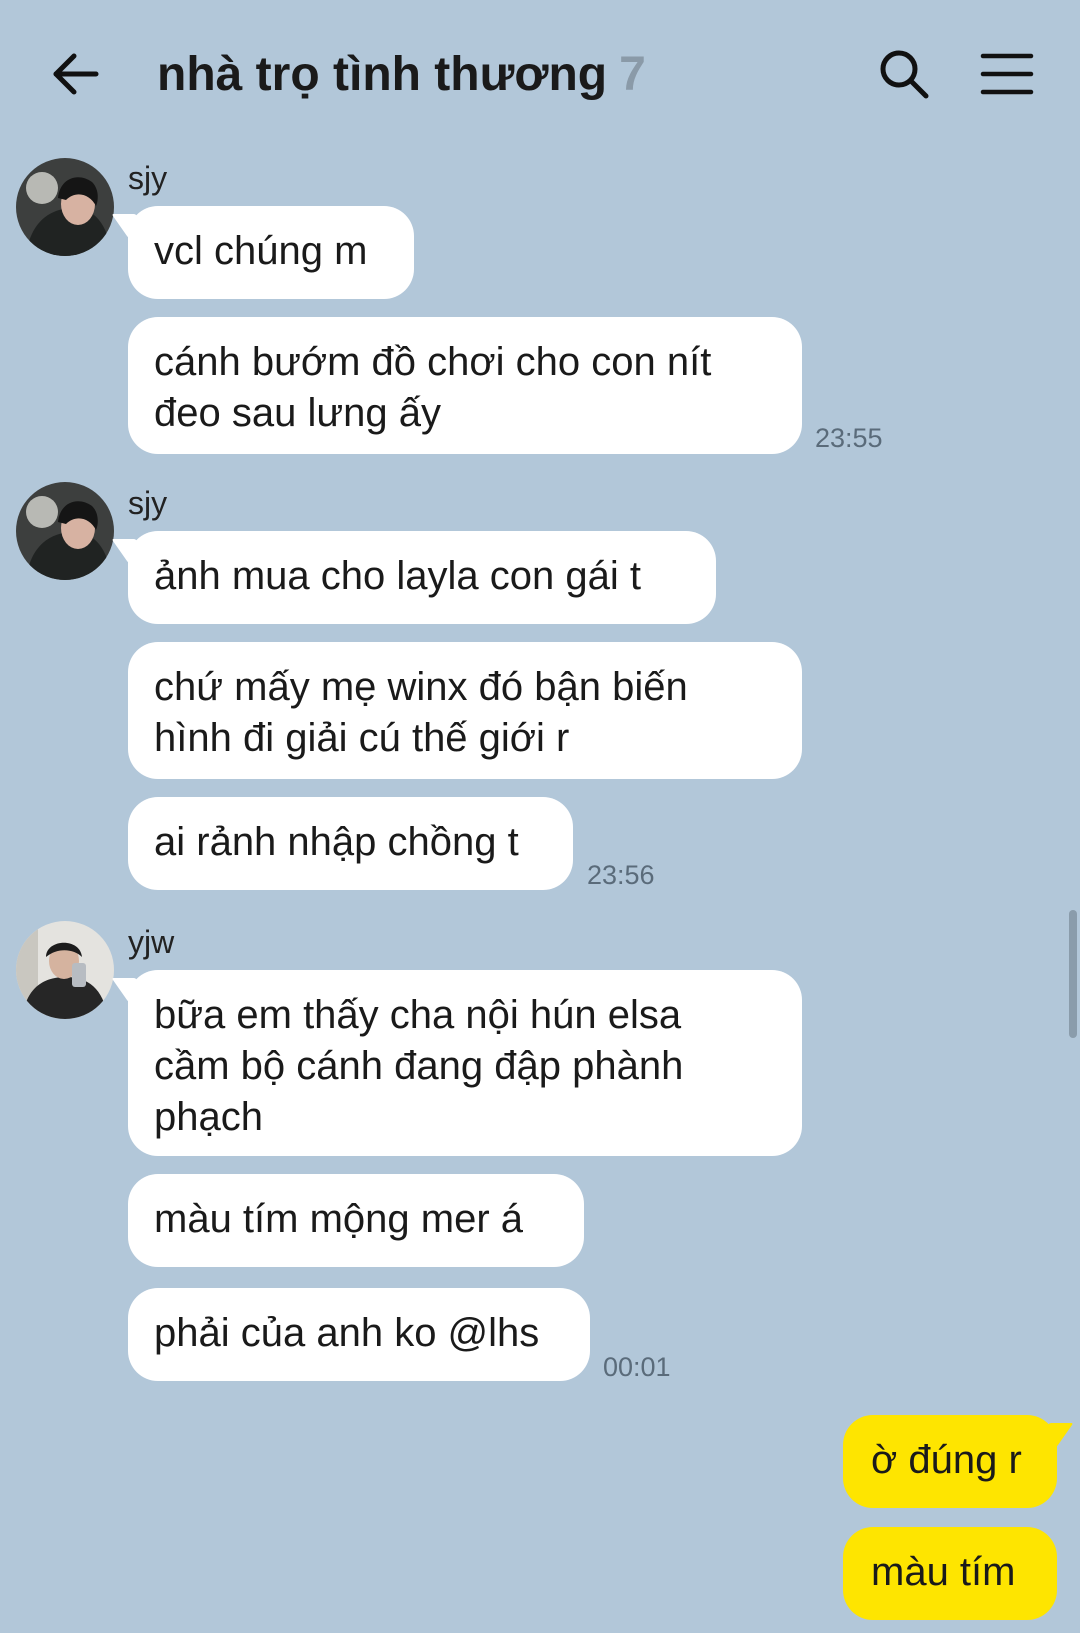  What do you see at coordinates (632, 74) in the screenshot?
I see `member-count: 7` at bounding box center [632, 74].